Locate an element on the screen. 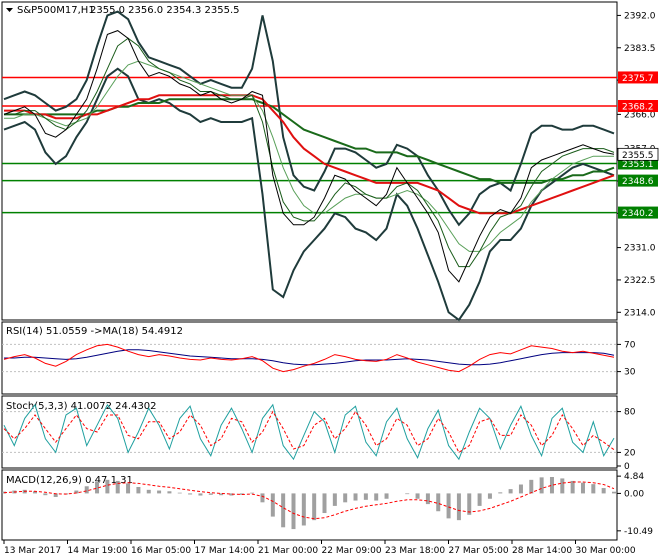 The height and width of the screenshot is (560, 660). time-tick-label: 23 Mar 18:00 is located at coordinates (415, 551).